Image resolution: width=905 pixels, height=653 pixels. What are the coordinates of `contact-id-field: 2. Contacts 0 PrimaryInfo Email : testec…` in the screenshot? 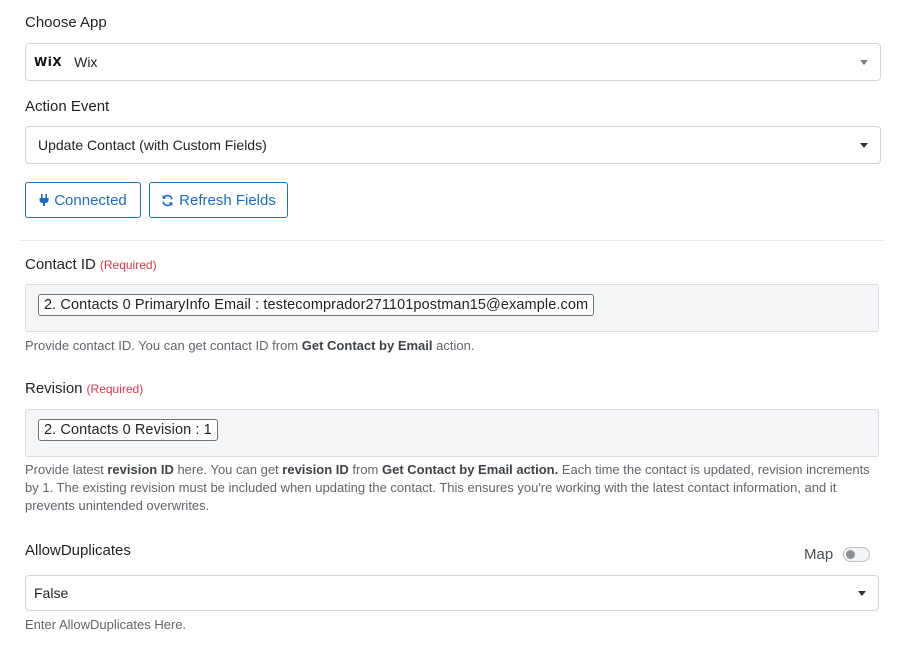 It's located at (452, 308).